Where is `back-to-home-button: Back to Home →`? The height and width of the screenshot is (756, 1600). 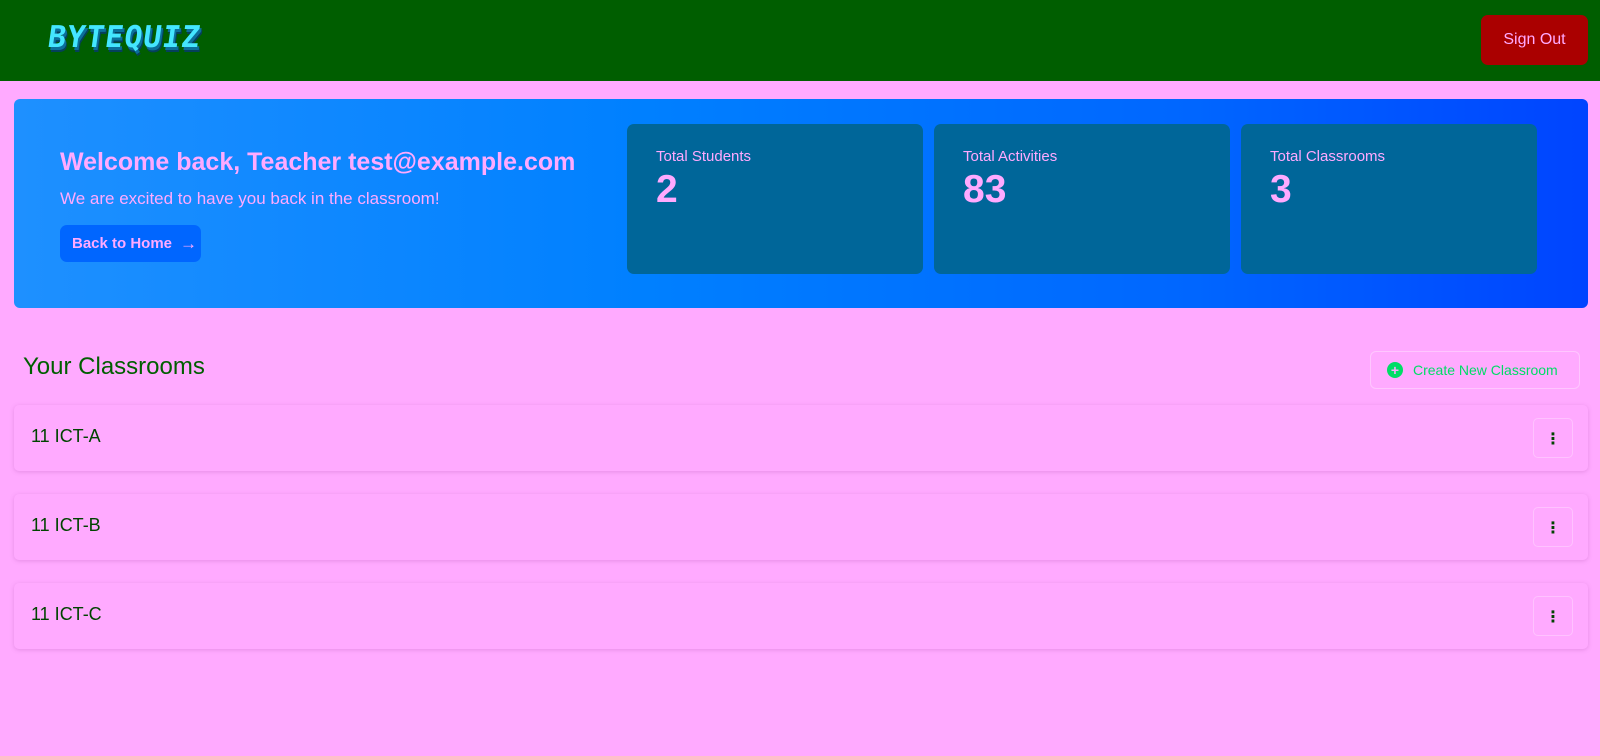 back-to-home-button: Back to Home → is located at coordinates (130, 243).